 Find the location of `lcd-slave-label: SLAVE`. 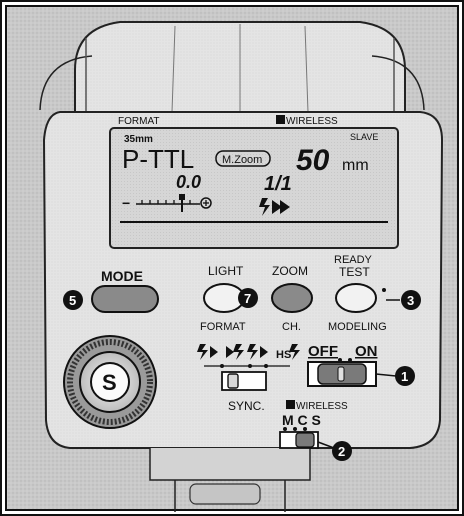

lcd-slave-label: SLAVE is located at coordinates (364, 137).